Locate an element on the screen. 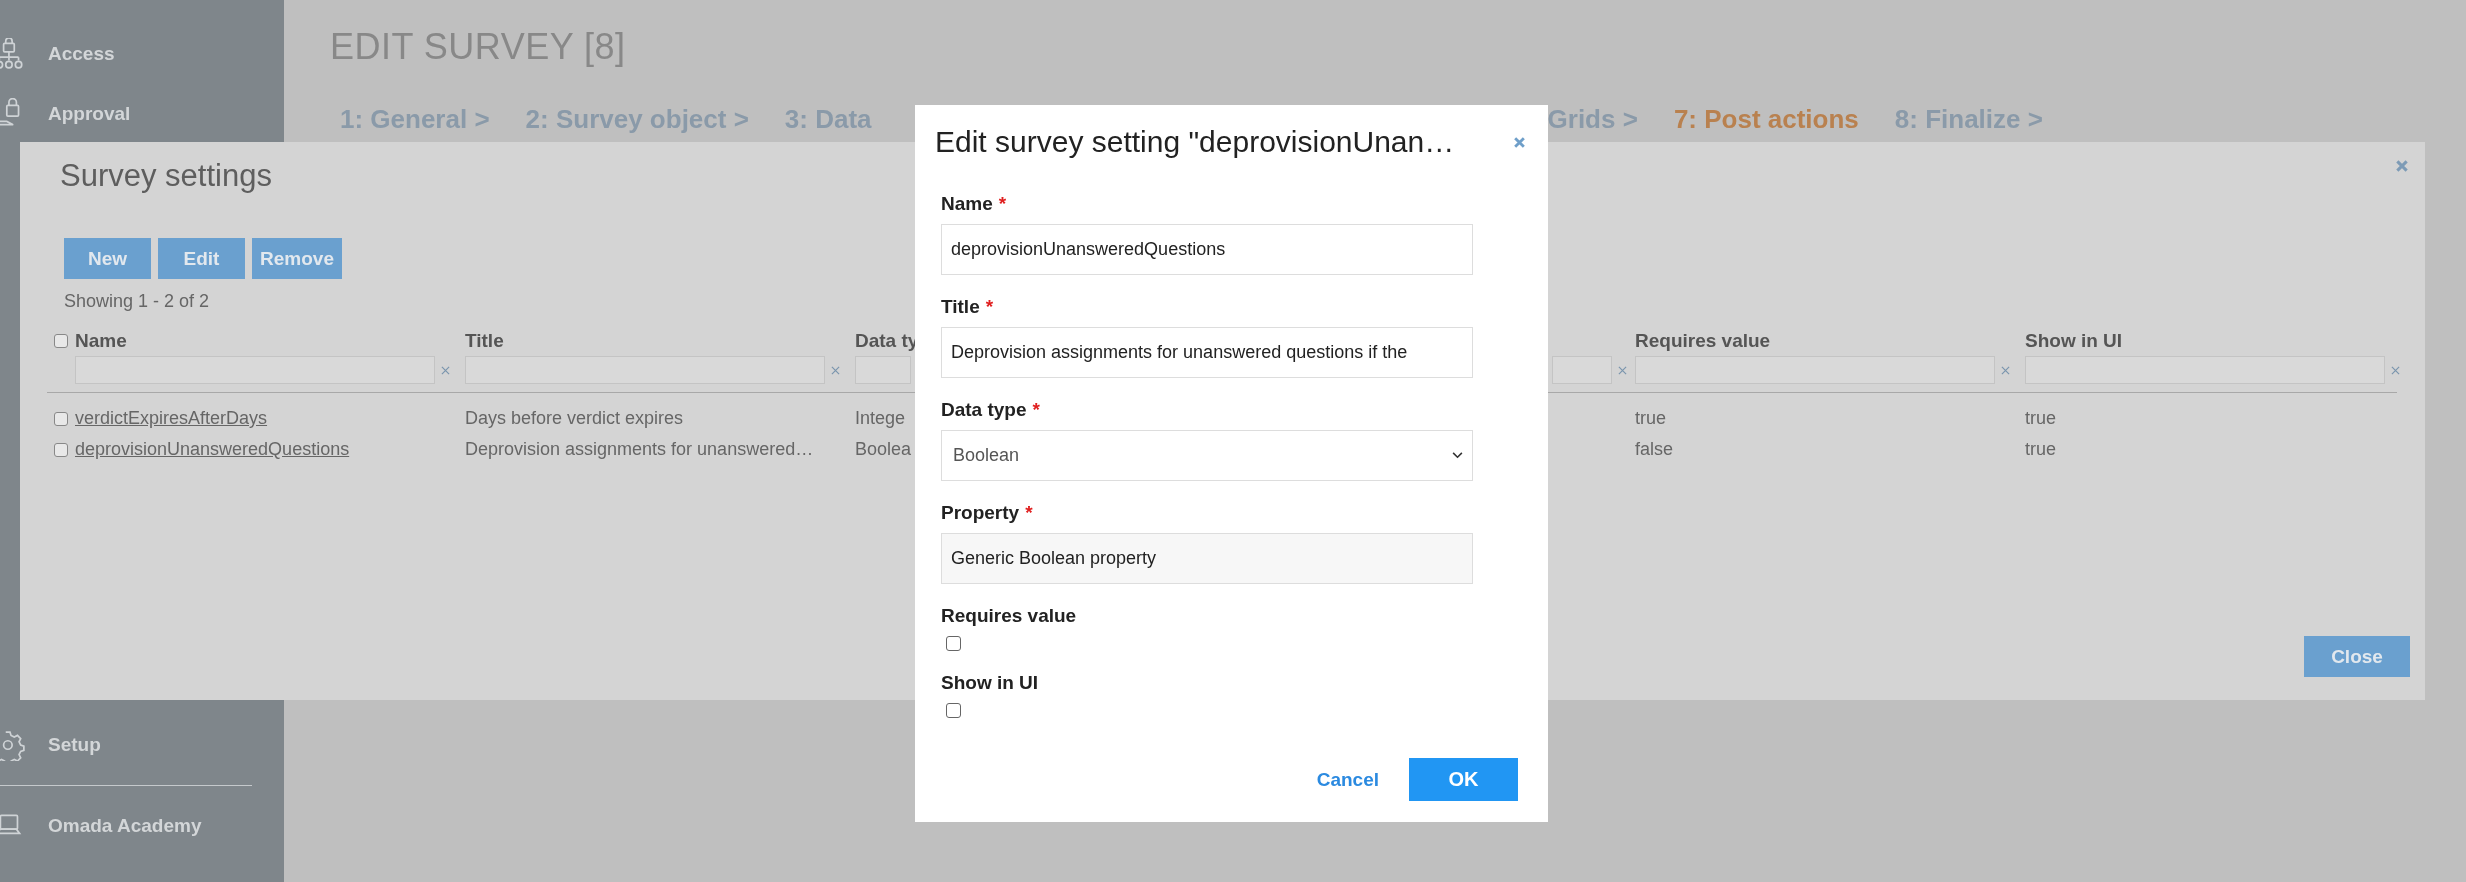 The image size is (2466, 882). field-label: Requires value is located at coordinates (1009, 616).